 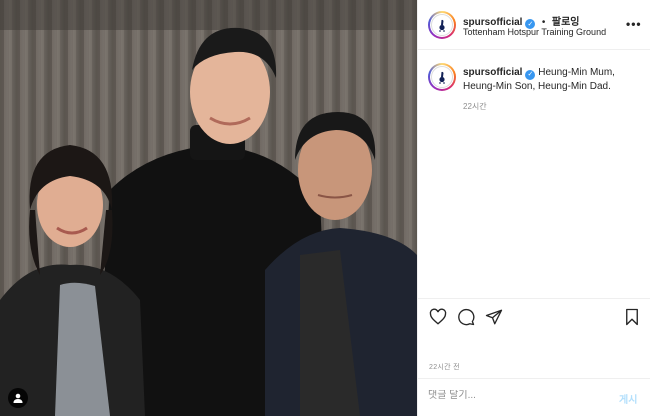 What do you see at coordinates (530, 74) in the screenshot?
I see `verified-badge-icon: ✓` at bounding box center [530, 74].